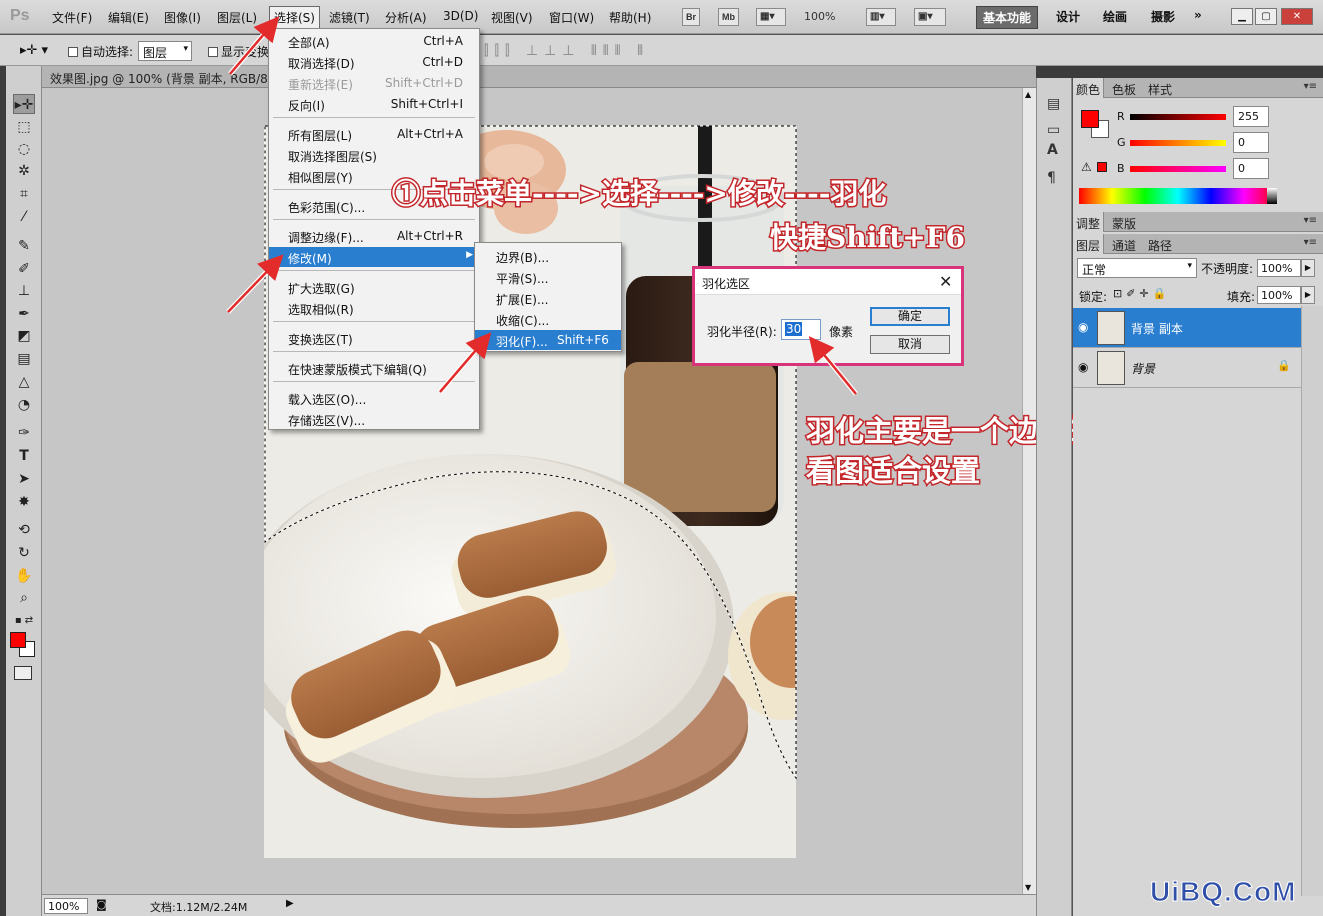  What do you see at coordinates (1163, 16) in the screenshot?
I see `workspace-photography: 摄影` at bounding box center [1163, 16].